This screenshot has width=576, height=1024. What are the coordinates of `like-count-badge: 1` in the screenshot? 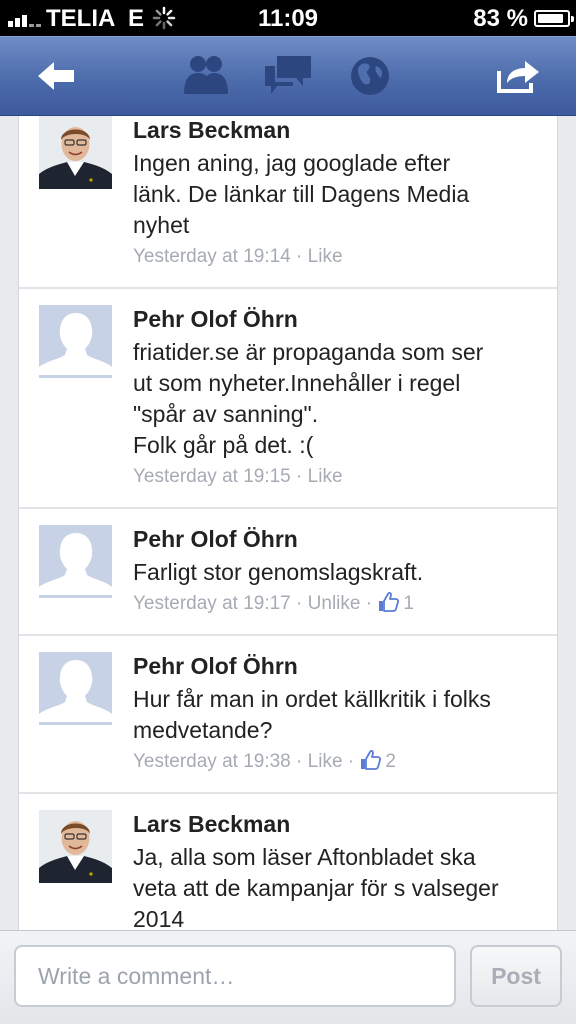 It's located at (395, 603).